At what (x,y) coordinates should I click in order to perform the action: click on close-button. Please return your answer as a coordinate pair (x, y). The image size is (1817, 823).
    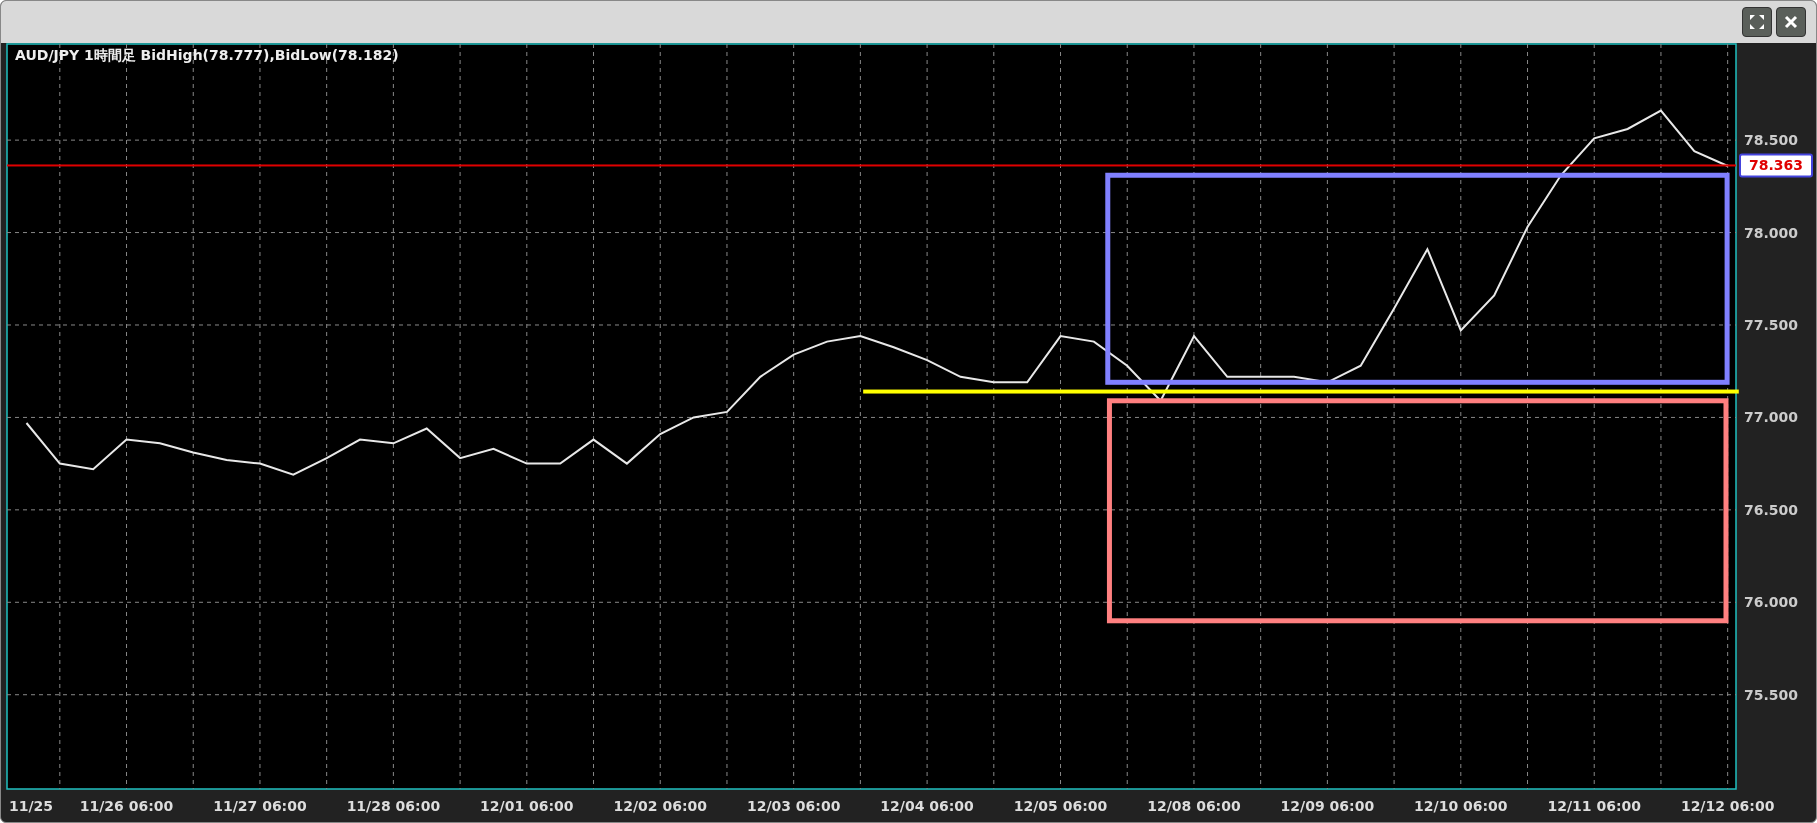
    Looking at the image, I should click on (1791, 22).